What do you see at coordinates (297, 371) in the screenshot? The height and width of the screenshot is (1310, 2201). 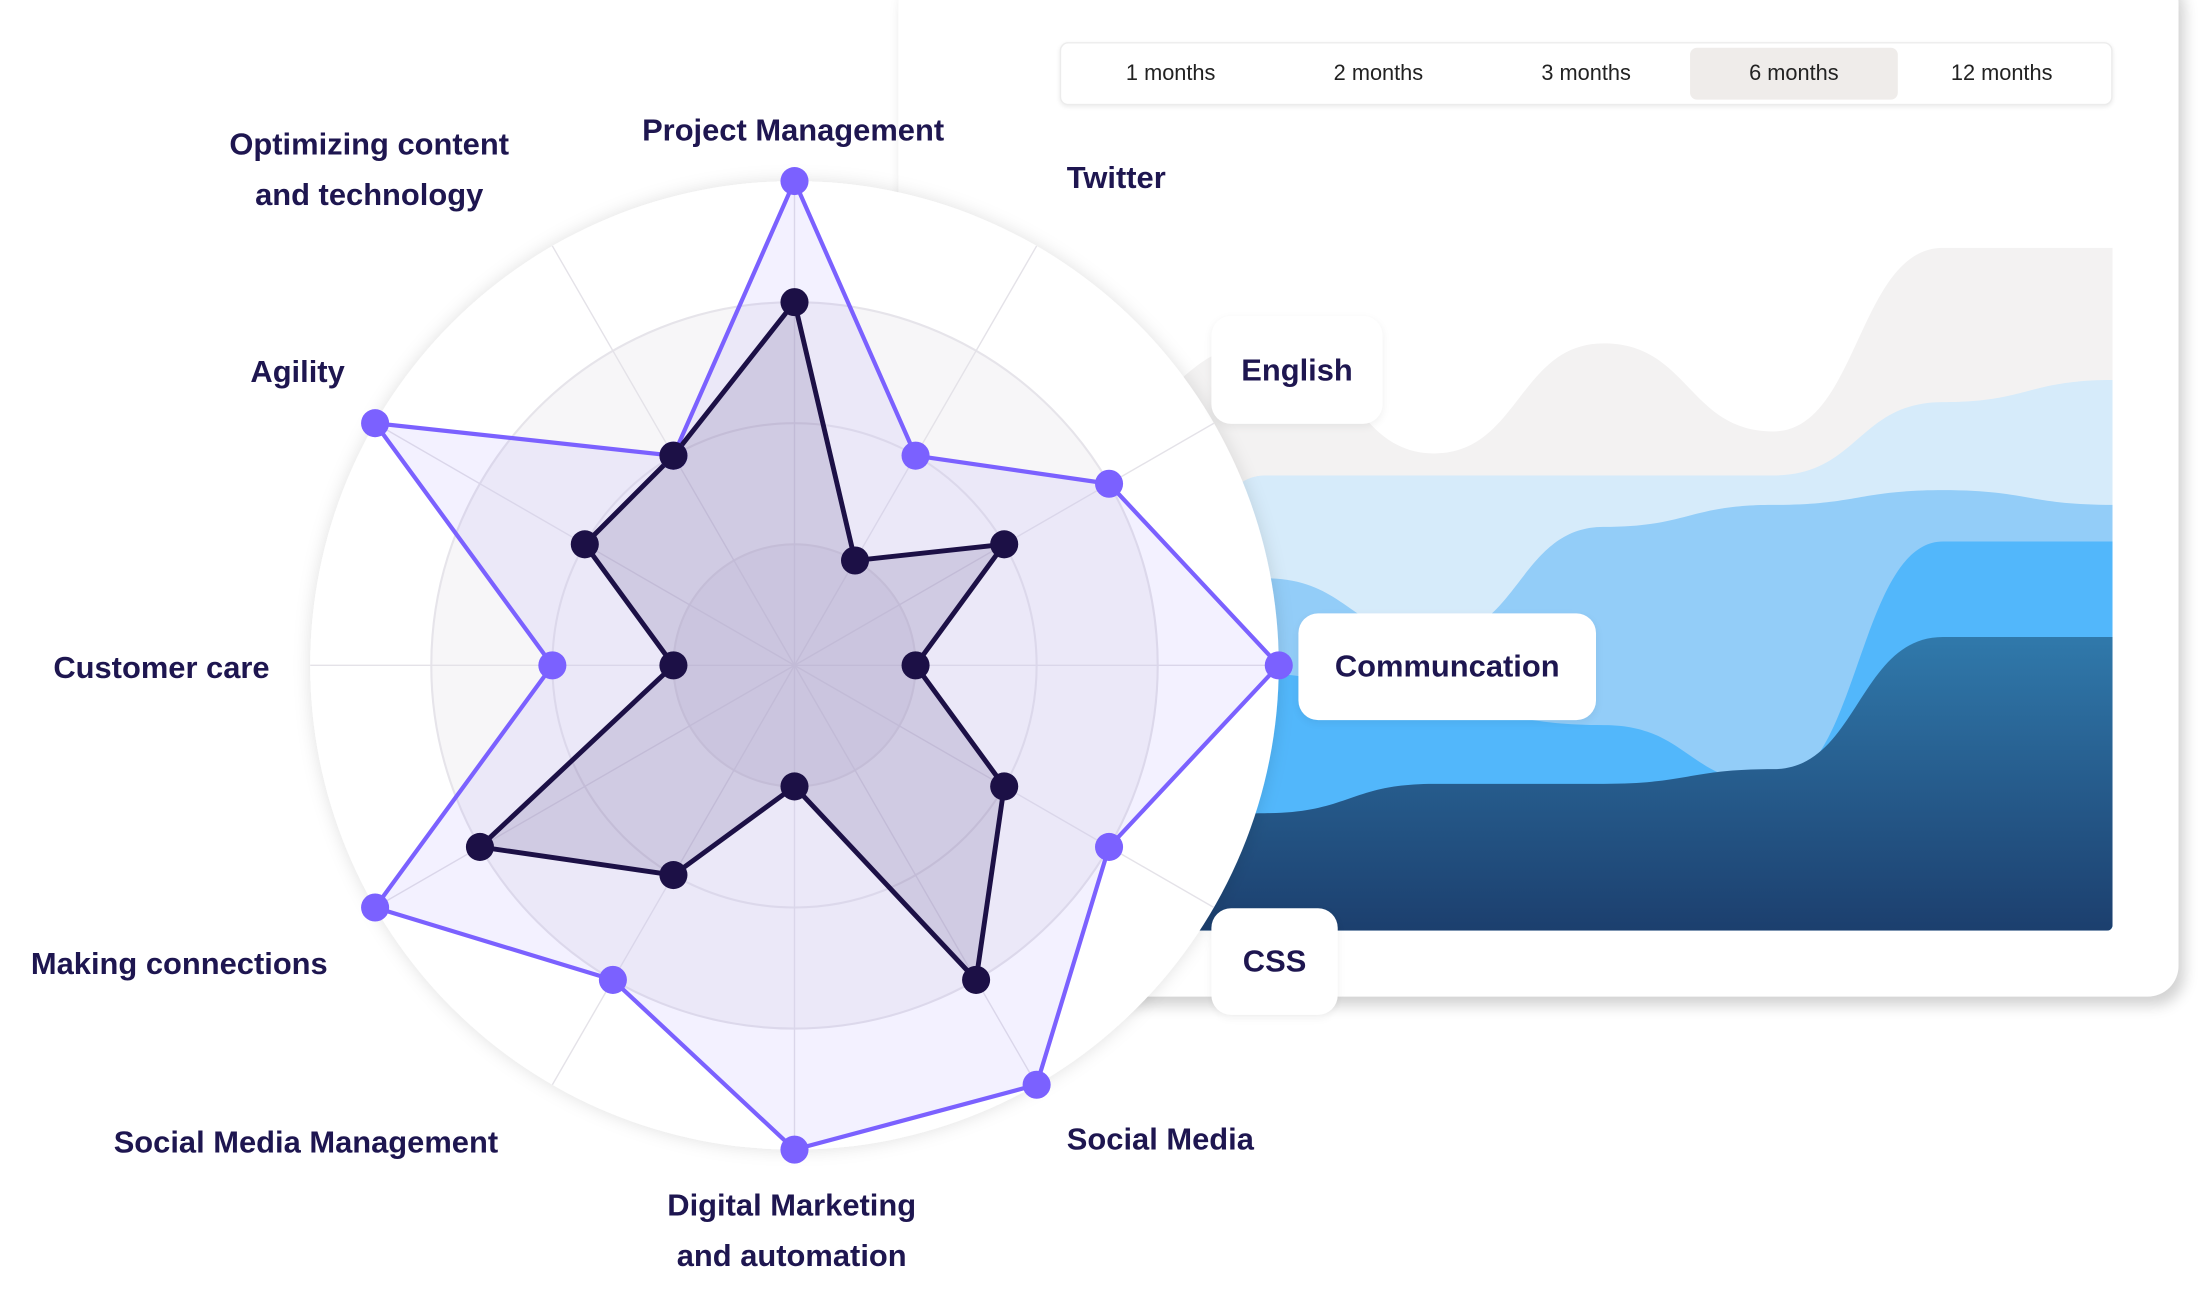 I see `axis-label: Agility` at bounding box center [297, 371].